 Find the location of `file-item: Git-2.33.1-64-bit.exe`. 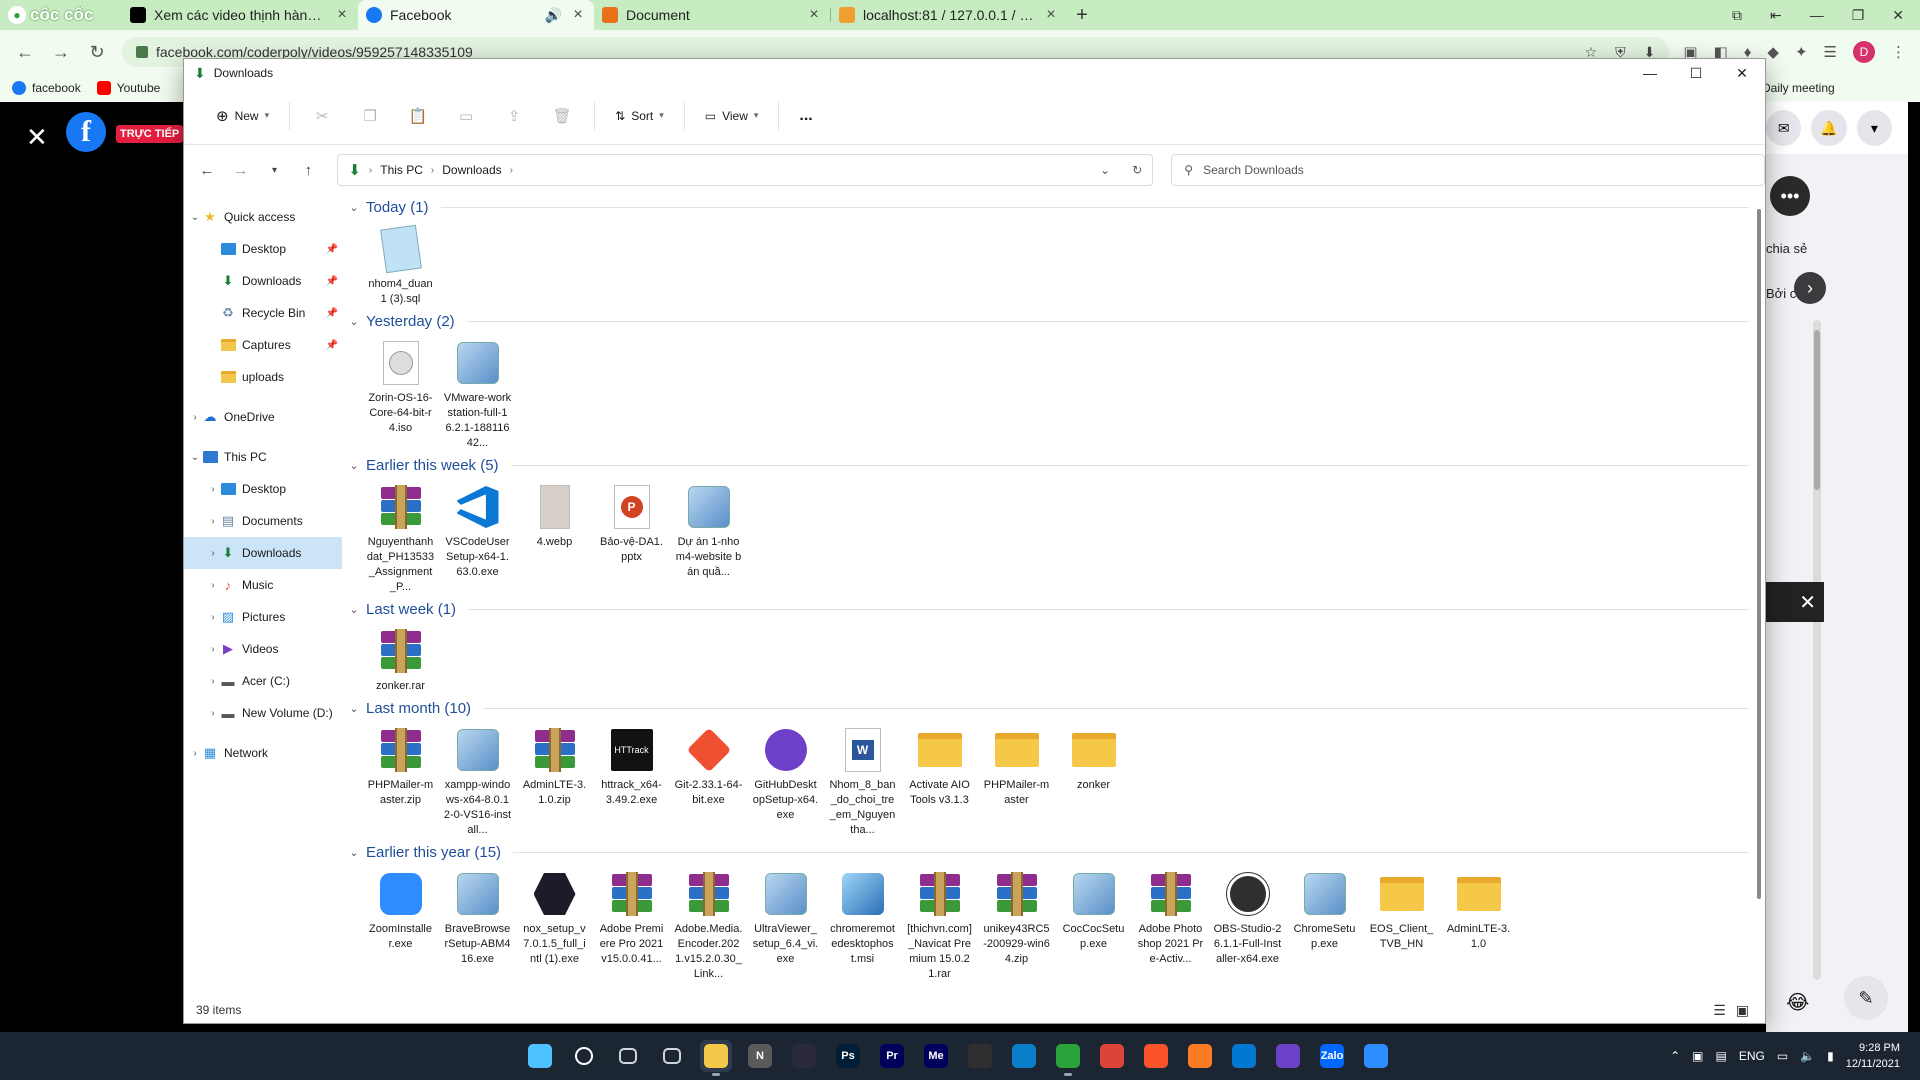

file-item: Git-2.33.1-64-bit.exe is located at coordinates (708, 779).